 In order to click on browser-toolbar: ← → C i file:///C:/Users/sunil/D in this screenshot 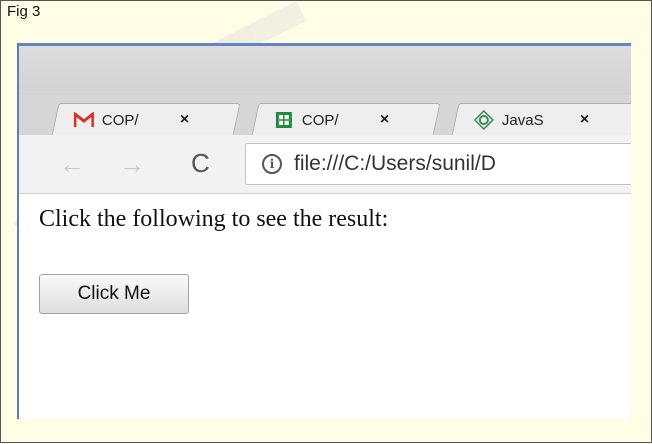, I will do `click(325, 164)`.